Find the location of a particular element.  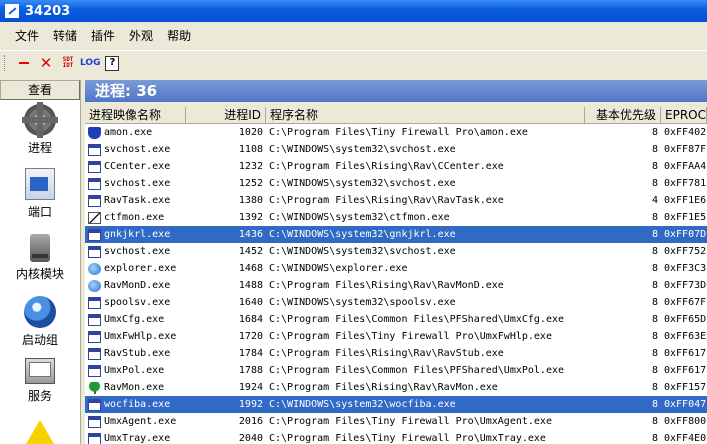

menu-plugins: 插件 is located at coordinates (103, 36).